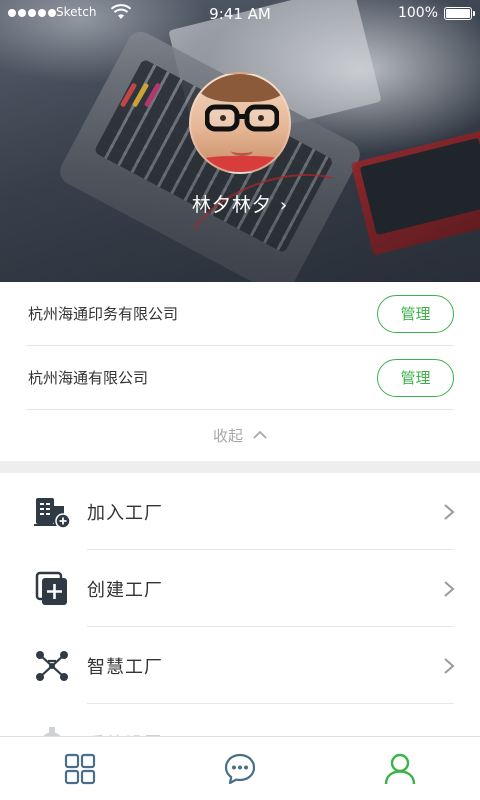 Image resolution: width=480 pixels, height=800 pixels. I want to click on section-divider, so click(240, 467).